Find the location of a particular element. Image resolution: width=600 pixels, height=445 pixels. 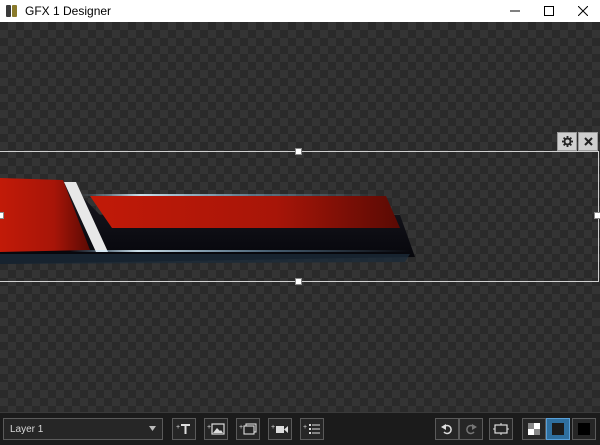

transparent-background-icon is located at coordinates (534, 429).